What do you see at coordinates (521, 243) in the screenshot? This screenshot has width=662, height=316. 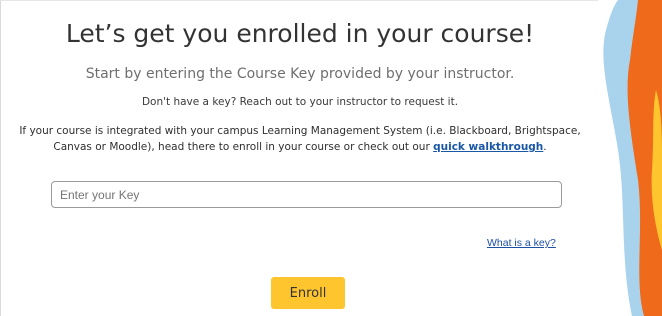 I see `what-is-a-key-link: What is a key?` at bounding box center [521, 243].